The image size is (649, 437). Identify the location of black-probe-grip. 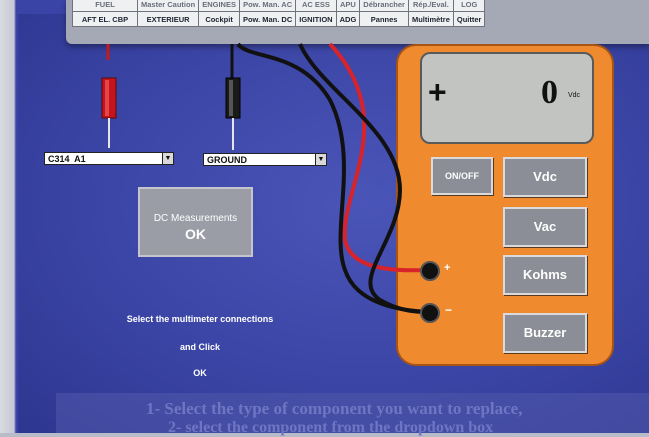
(231, 98).